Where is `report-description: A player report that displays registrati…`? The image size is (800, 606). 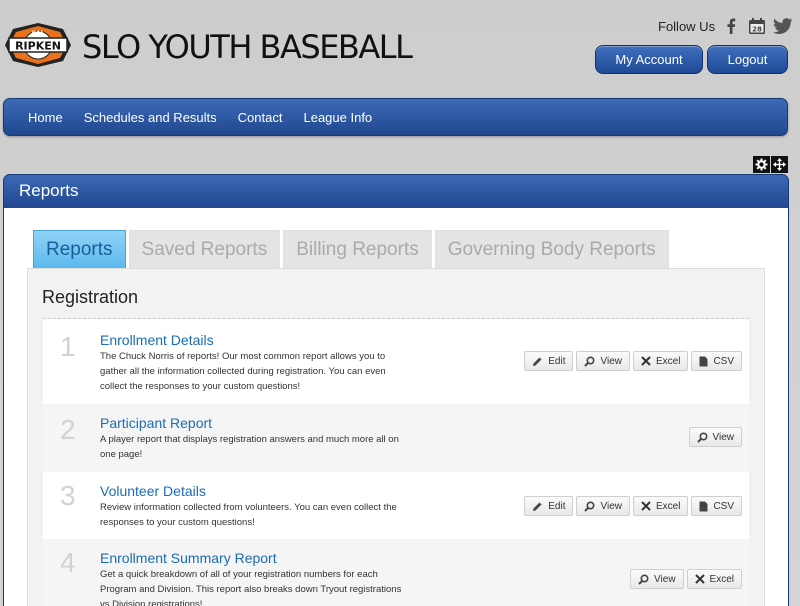
report-description: A player report that displays registrati… is located at coordinates (249, 447).